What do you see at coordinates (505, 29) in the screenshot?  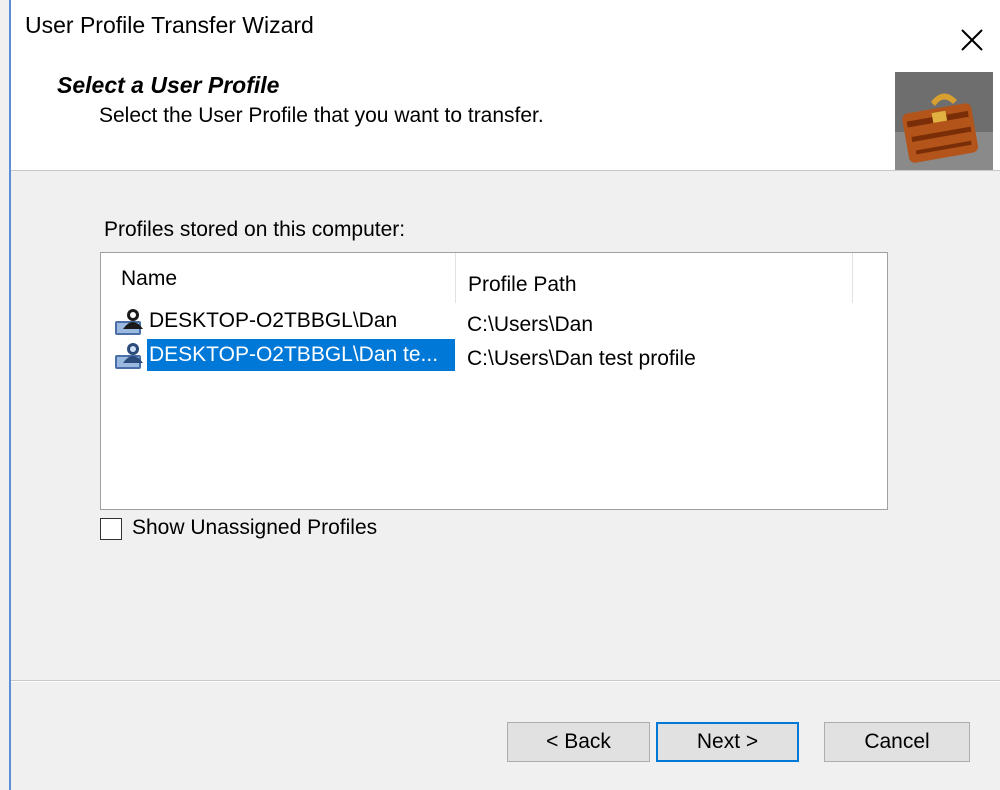 I see `title-bar: User Profile Transfer Wizard` at bounding box center [505, 29].